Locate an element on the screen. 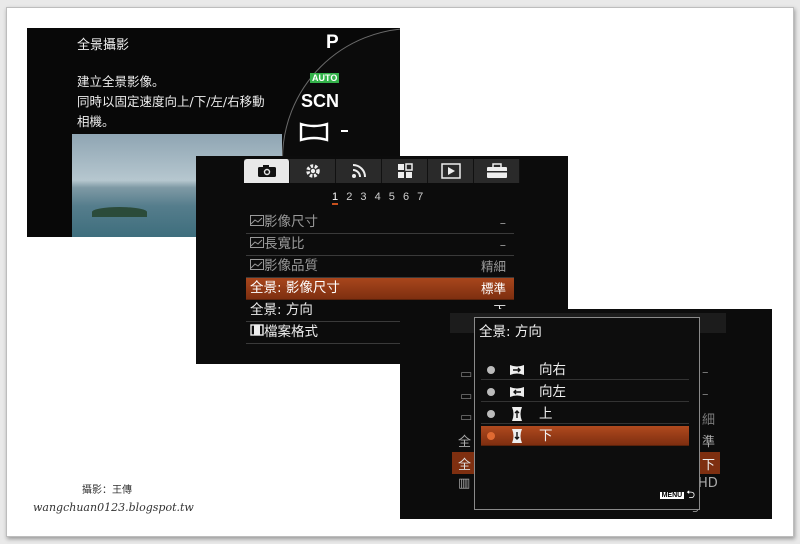 This screenshot has height=544, width=800. option-up: 上 is located at coordinates (585, 414).